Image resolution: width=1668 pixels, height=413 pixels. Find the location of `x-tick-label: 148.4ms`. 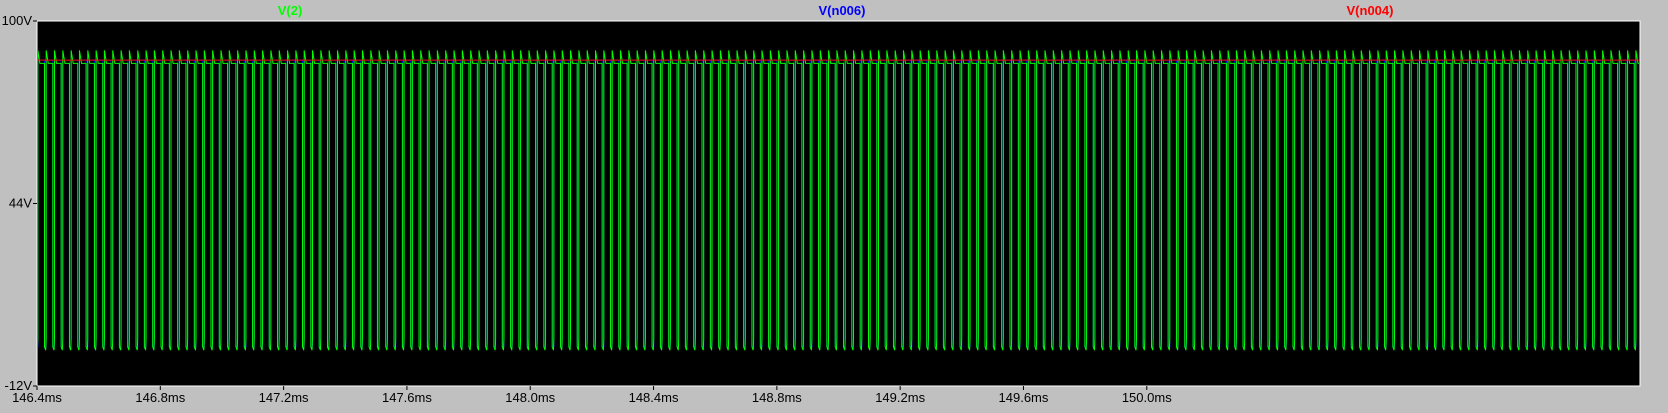

x-tick-label: 148.4ms is located at coordinates (654, 397).